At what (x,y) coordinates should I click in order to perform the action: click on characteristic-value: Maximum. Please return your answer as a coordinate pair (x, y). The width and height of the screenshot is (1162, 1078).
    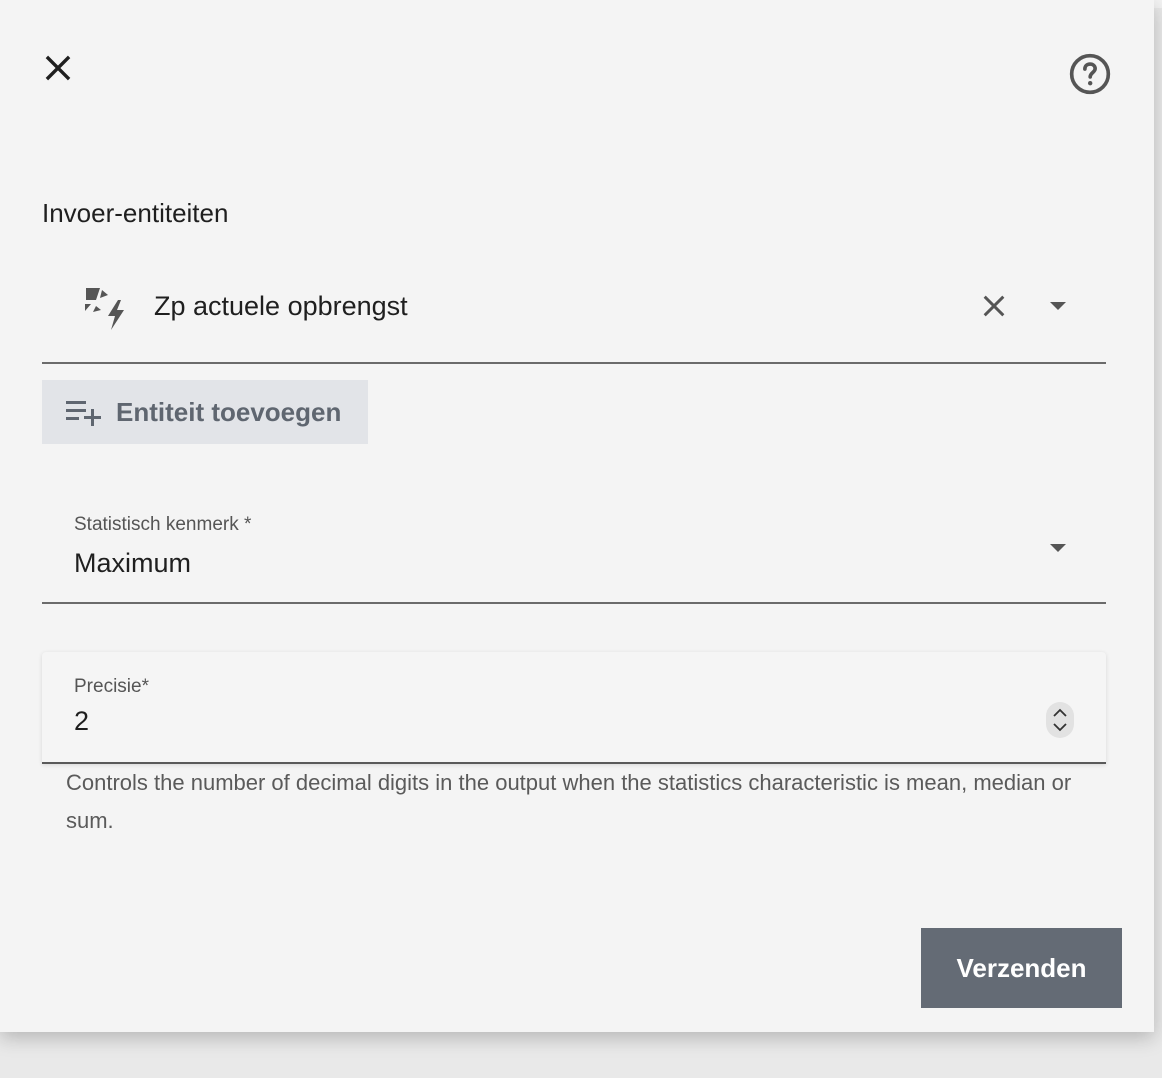
    Looking at the image, I should click on (133, 563).